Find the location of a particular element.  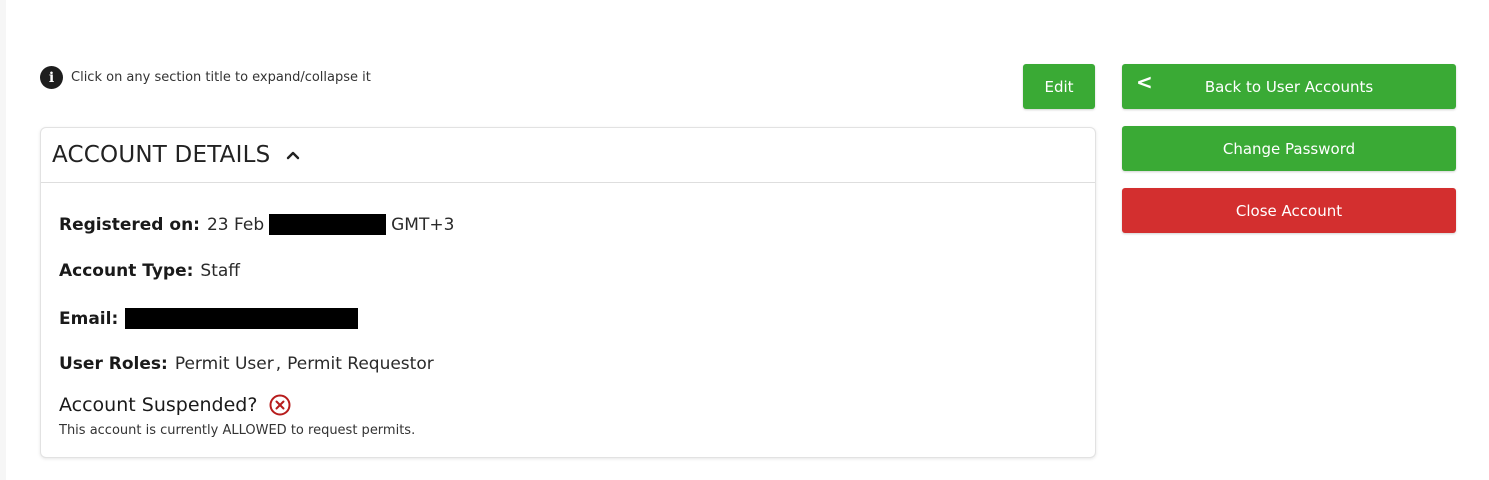

account-type-label: Account Type: is located at coordinates (126, 271).